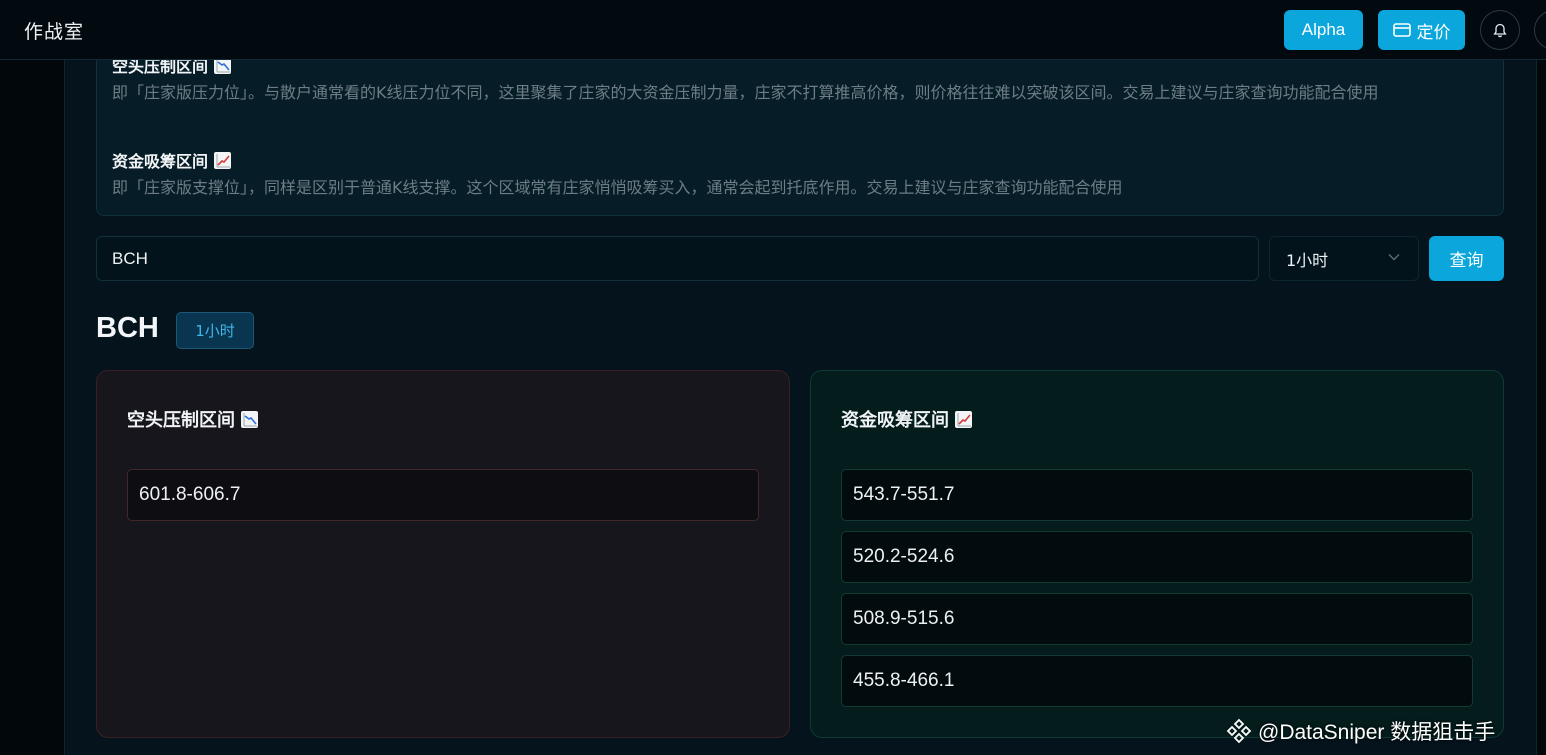  I want to click on user-menu-button, so click(1540, 30).